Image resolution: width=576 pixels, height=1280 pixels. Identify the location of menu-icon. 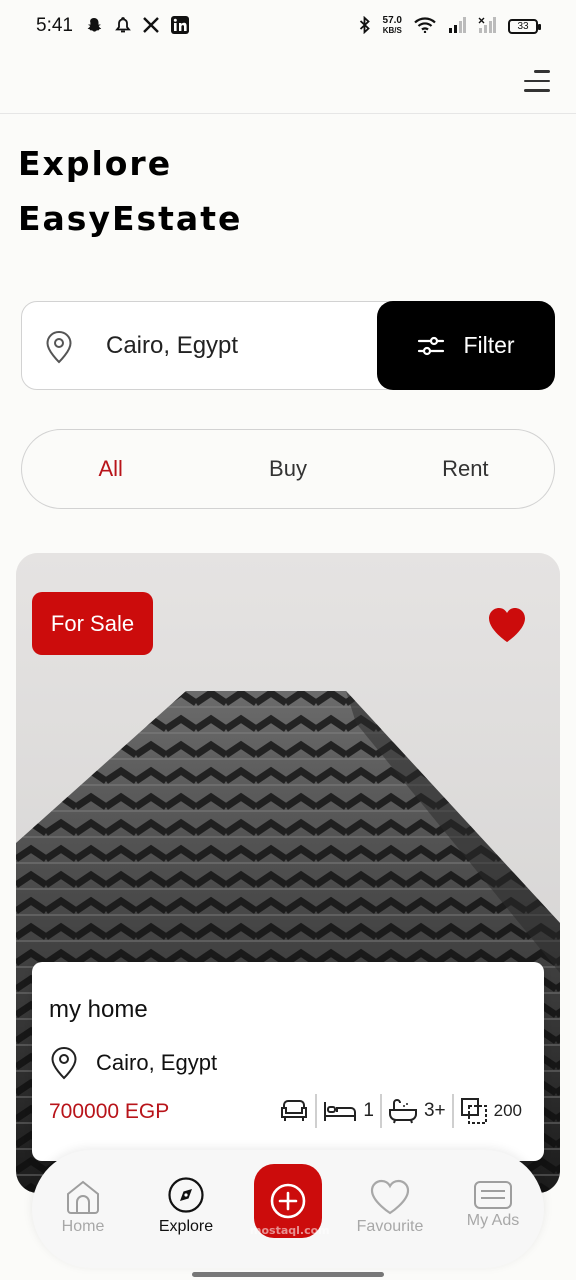
(537, 83).